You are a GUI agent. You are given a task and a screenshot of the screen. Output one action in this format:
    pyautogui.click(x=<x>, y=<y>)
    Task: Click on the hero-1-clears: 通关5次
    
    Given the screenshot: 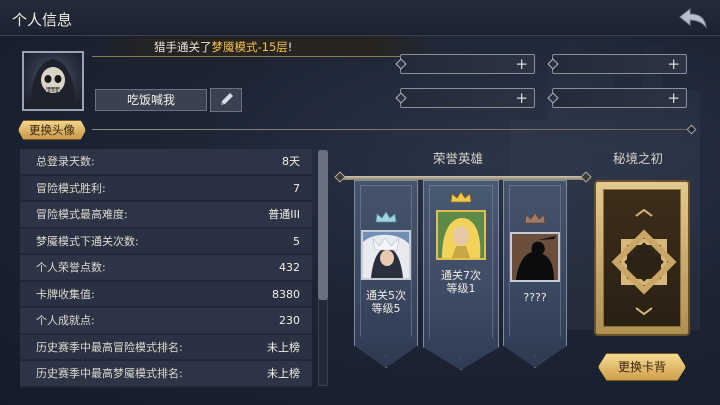 What is the action you would take?
    pyautogui.click(x=386, y=295)
    